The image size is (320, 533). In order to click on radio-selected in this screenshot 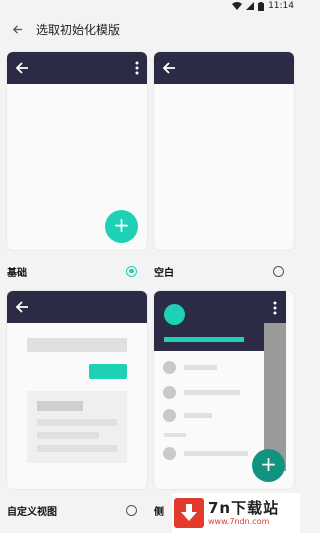, I will do `click(131, 271)`.